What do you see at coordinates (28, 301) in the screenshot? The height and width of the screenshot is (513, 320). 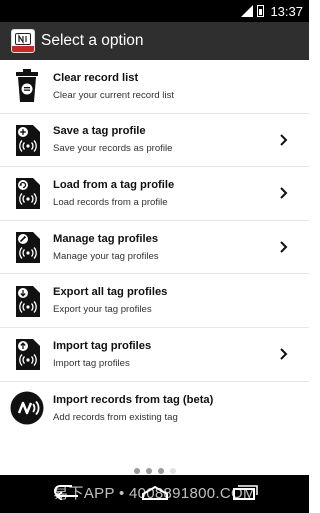 I see `export-tag-profile-icon` at bounding box center [28, 301].